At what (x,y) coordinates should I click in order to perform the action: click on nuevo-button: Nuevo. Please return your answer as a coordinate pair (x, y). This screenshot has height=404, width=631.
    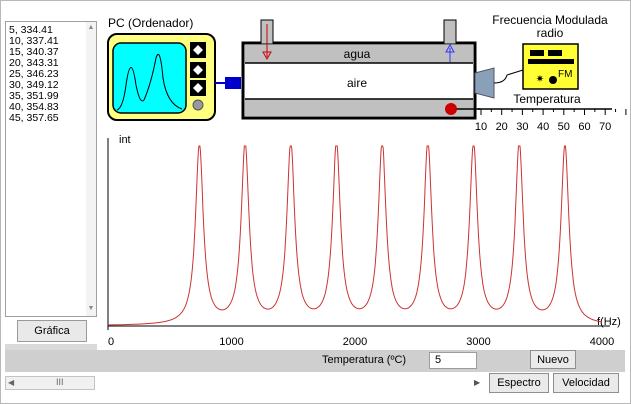
    Looking at the image, I should click on (553, 359).